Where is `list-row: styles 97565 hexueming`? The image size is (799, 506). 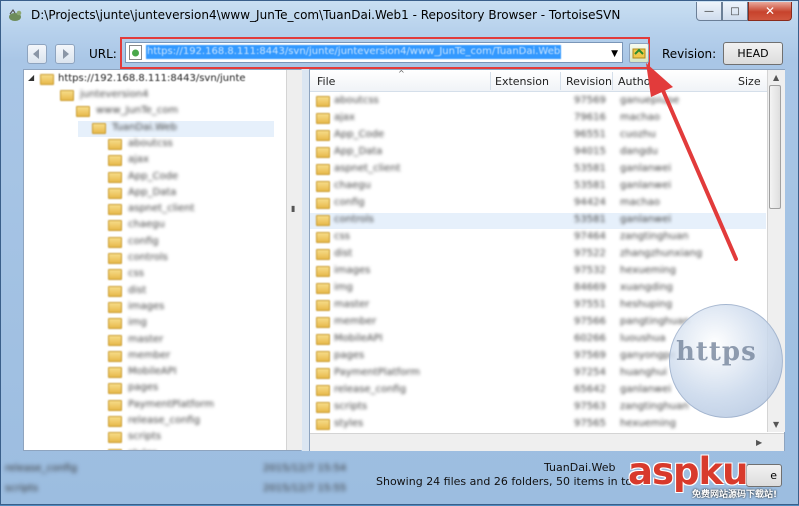
list-row: styles 97565 hexueming is located at coordinates (538, 425).